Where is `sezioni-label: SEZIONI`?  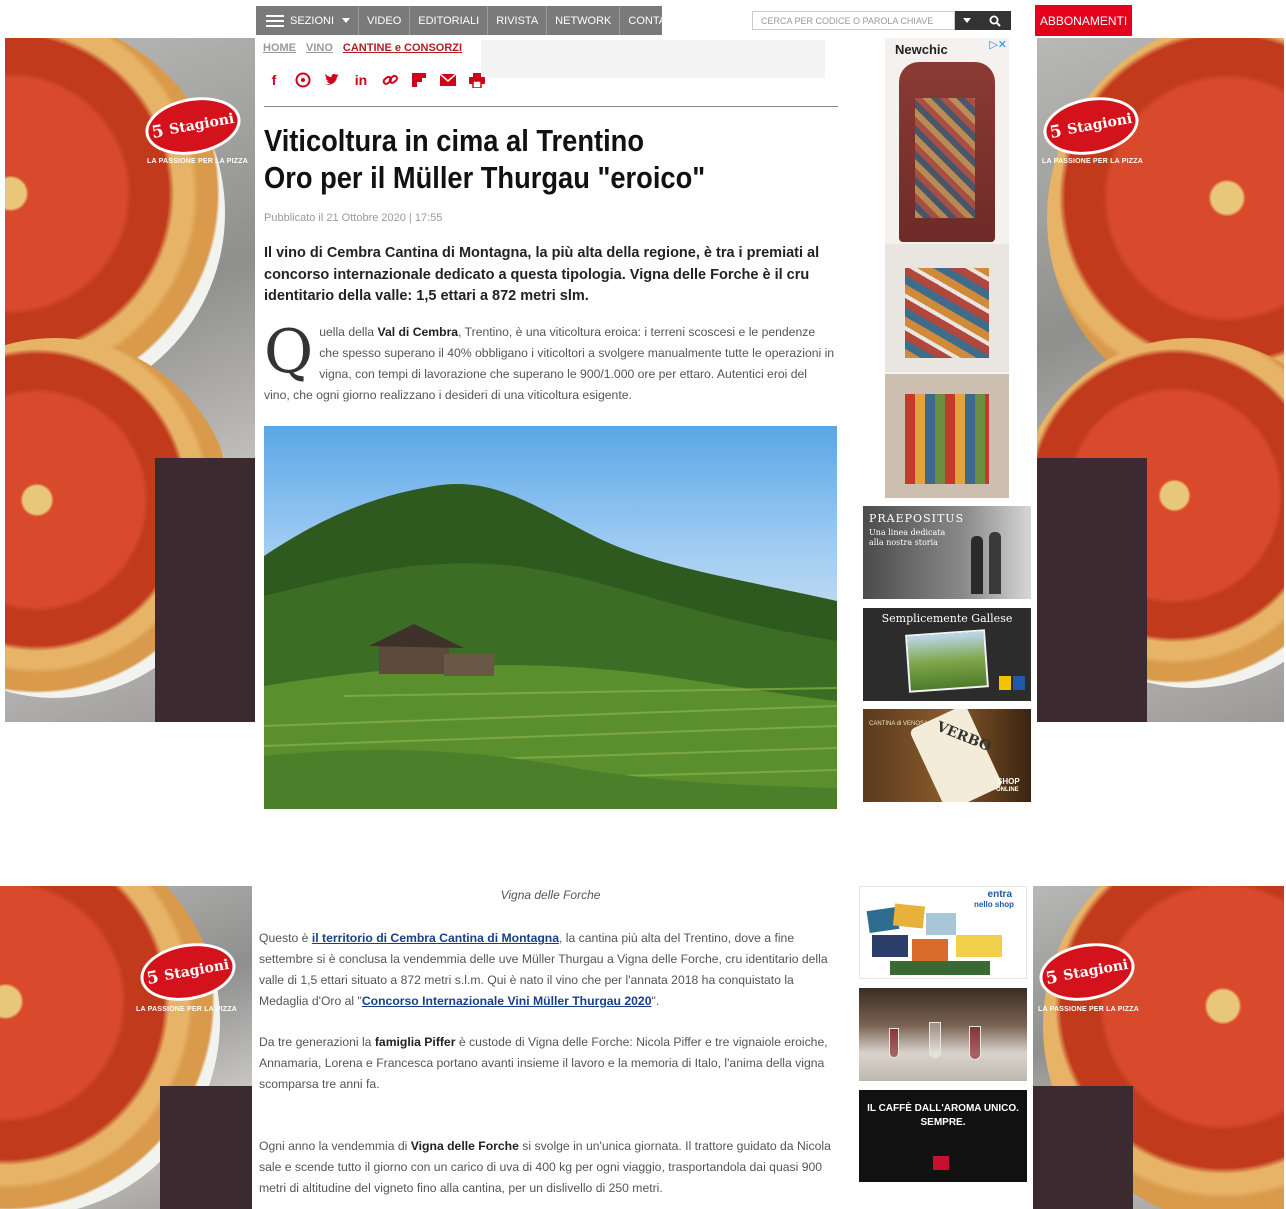
sezioni-label: SEZIONI is located at coordinates (312, 20).